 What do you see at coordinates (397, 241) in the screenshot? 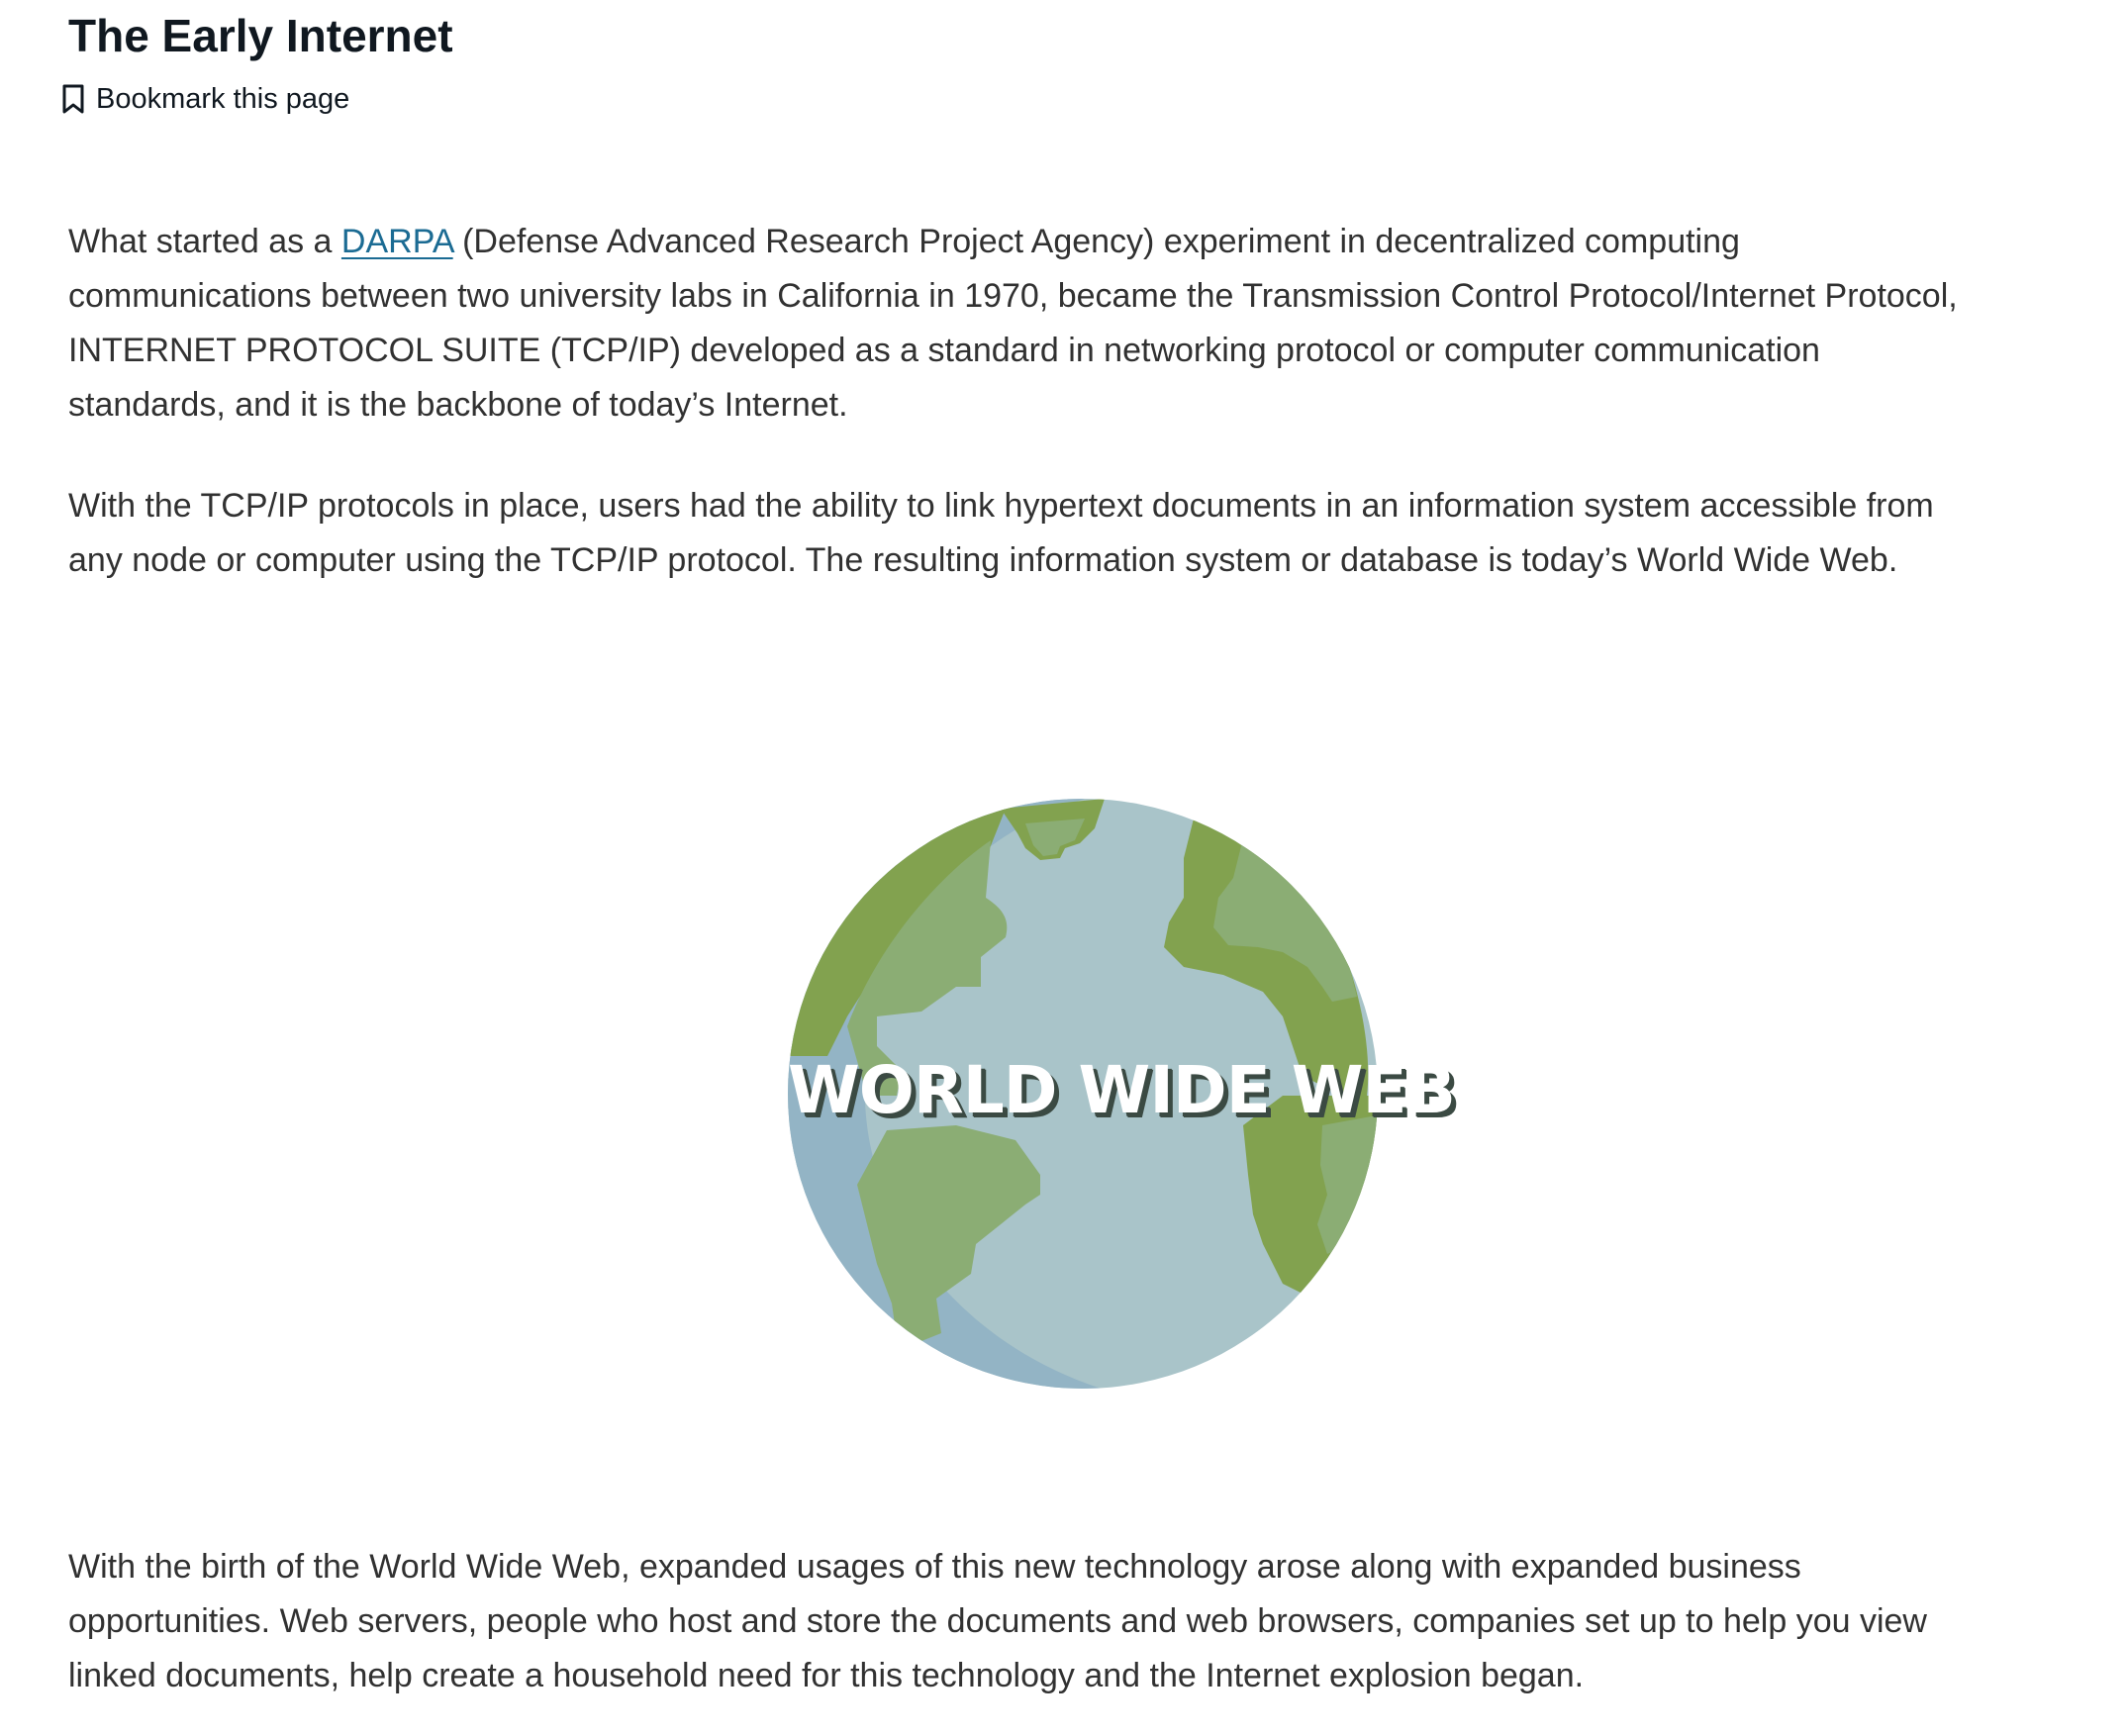
I see `darpa-link: DARPA` at bounding box center [397, 241].